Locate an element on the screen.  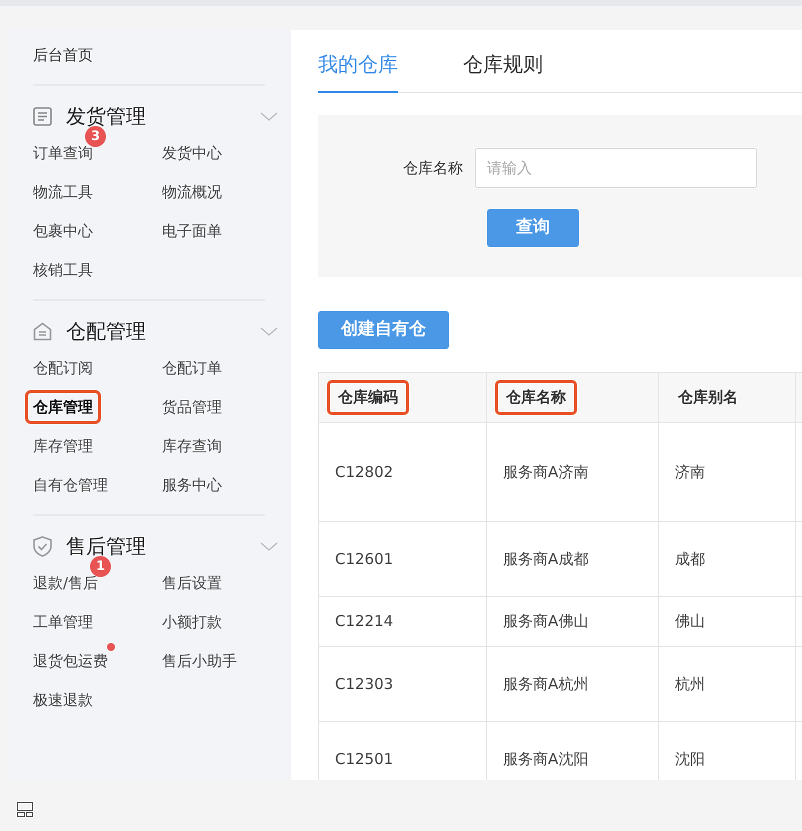
sidebar-item: 仓配订阅 is located at coordinates (63, 368).